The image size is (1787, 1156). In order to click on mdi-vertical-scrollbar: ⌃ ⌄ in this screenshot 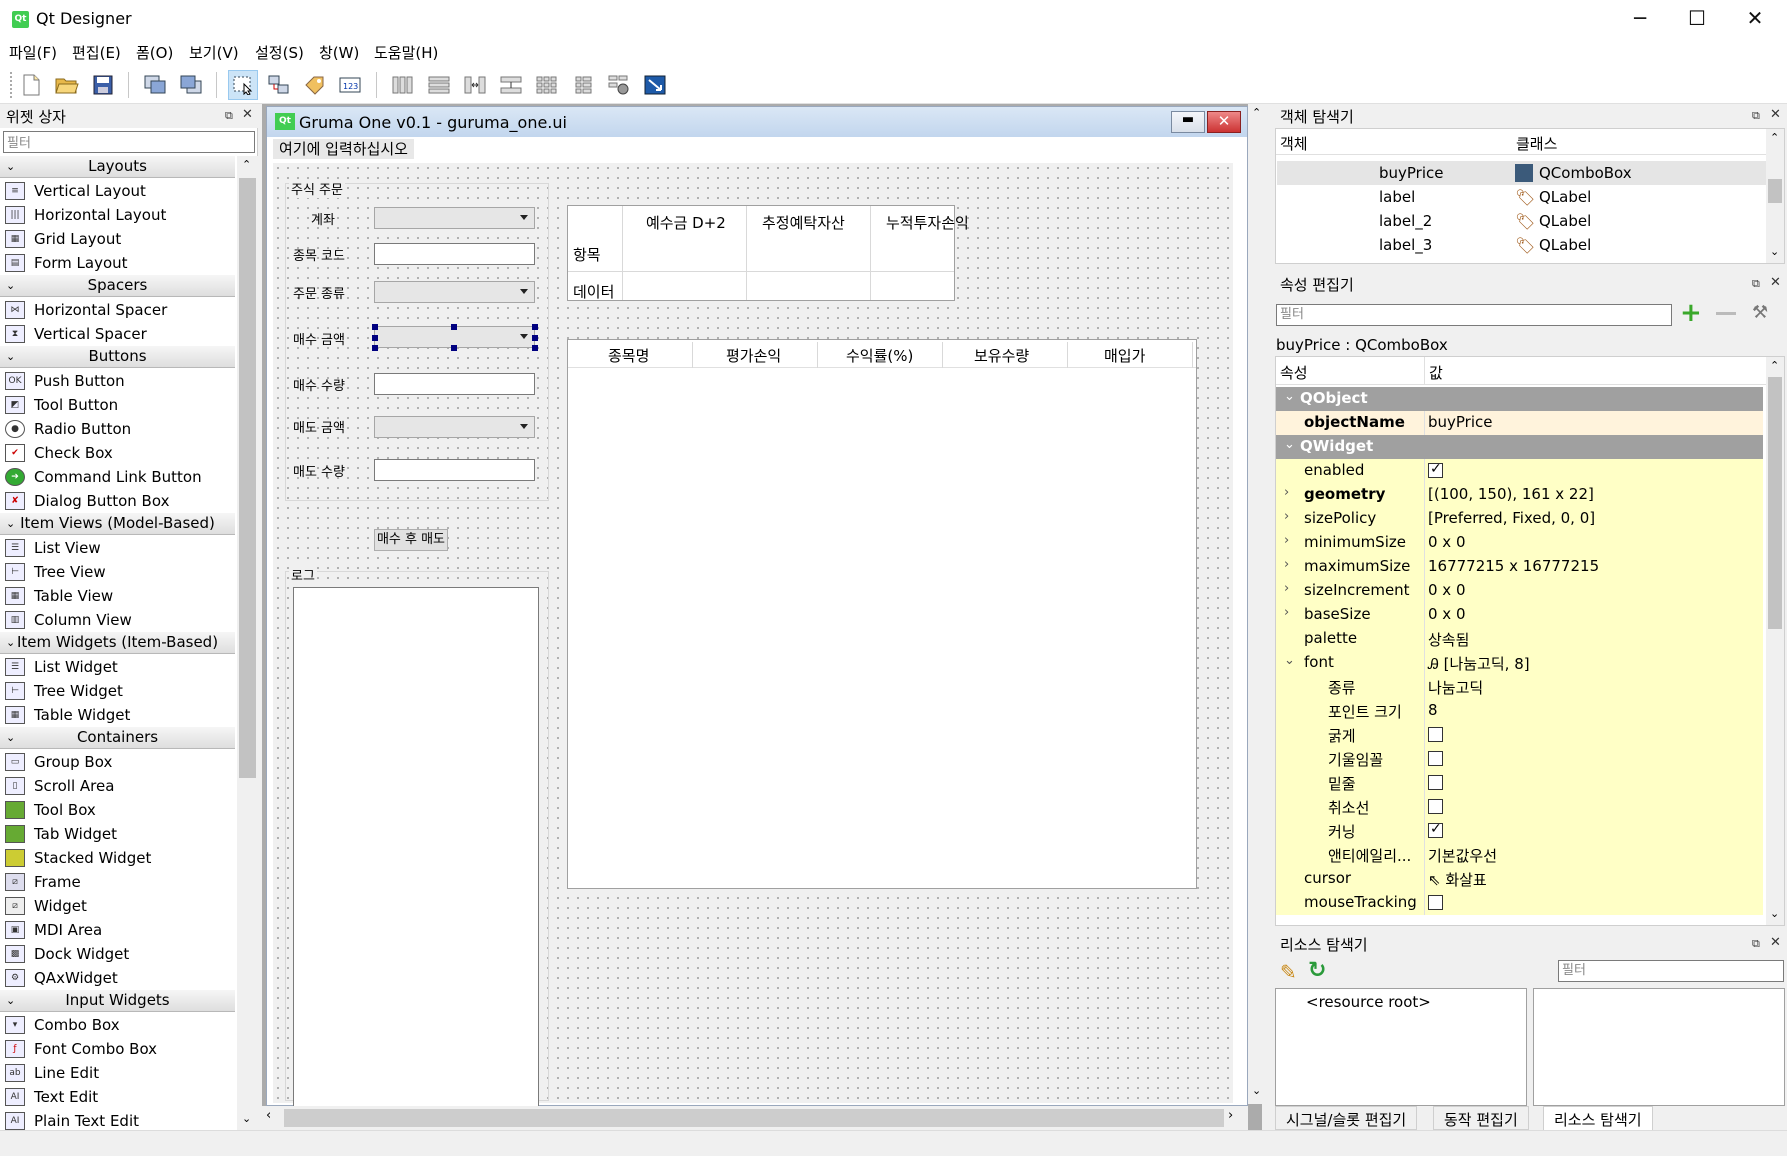, I will do `click(1257, 604)`.